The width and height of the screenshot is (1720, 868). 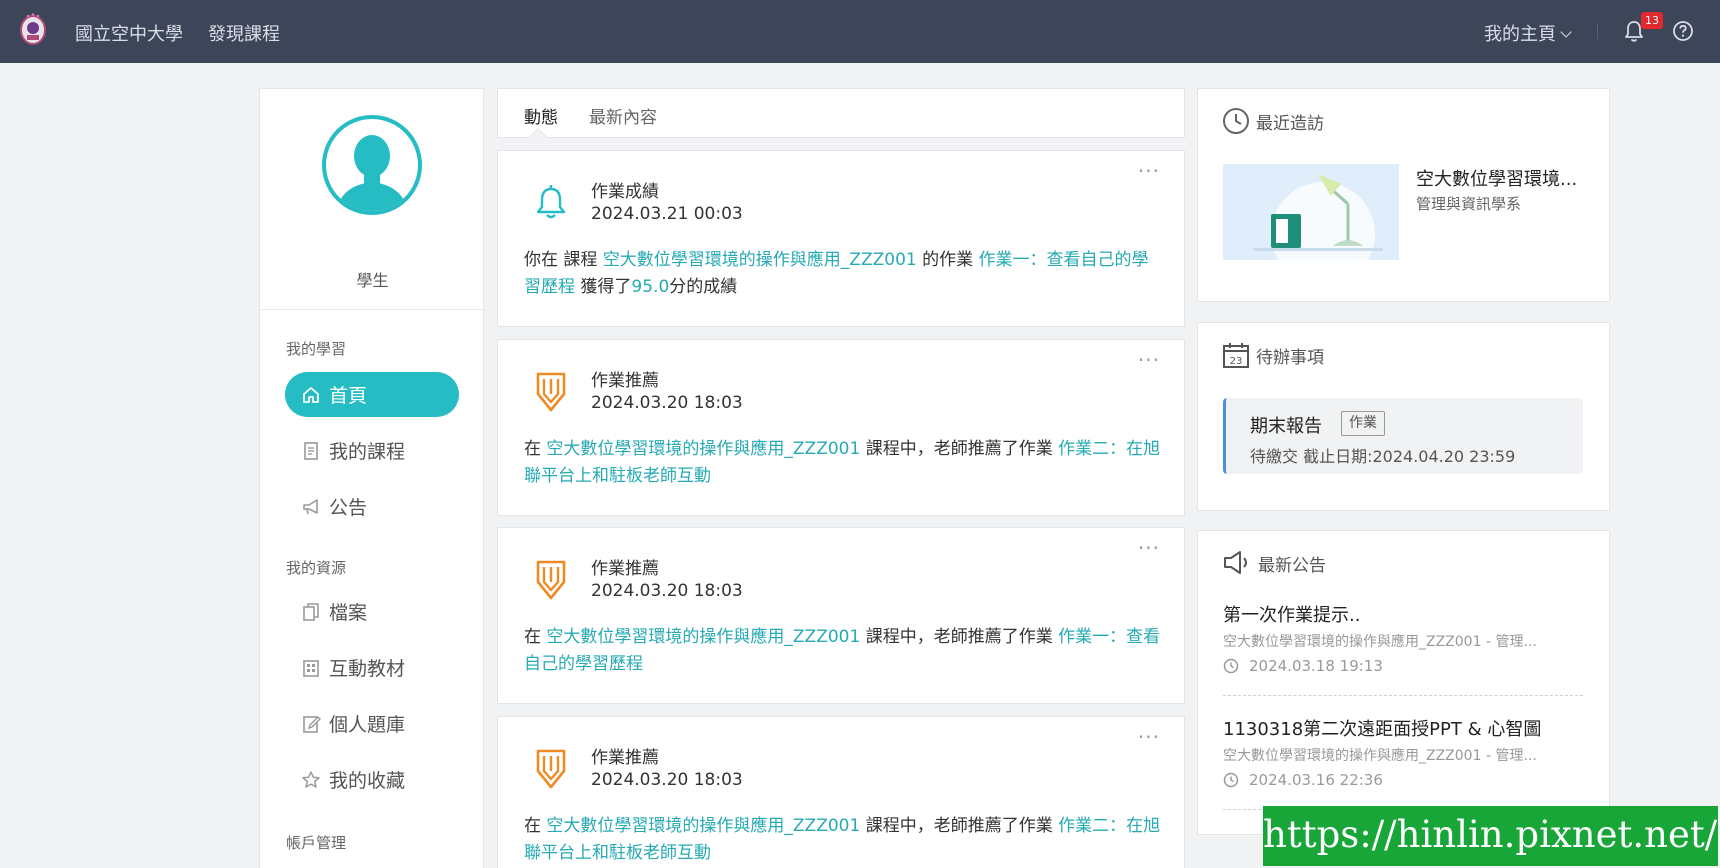 What do you see at coordinates (316, 349) in the screenshot?
I see `section-my-learning: 我的學習` at bounding box center [316, 349].